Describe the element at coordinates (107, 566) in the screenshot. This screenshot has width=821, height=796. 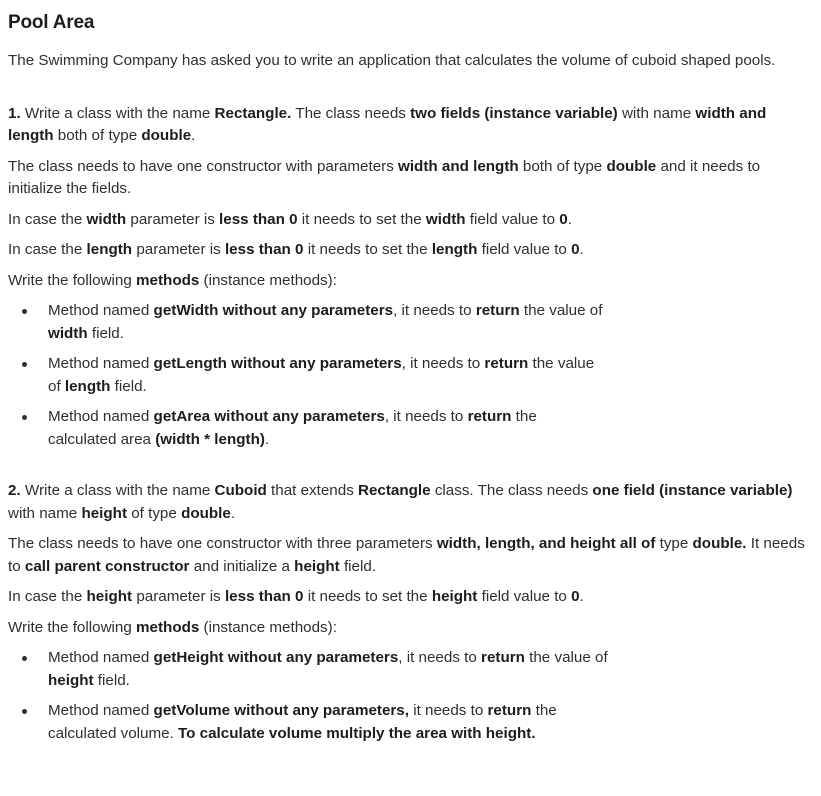
I see `bold-text: call parent constructor` at that location.